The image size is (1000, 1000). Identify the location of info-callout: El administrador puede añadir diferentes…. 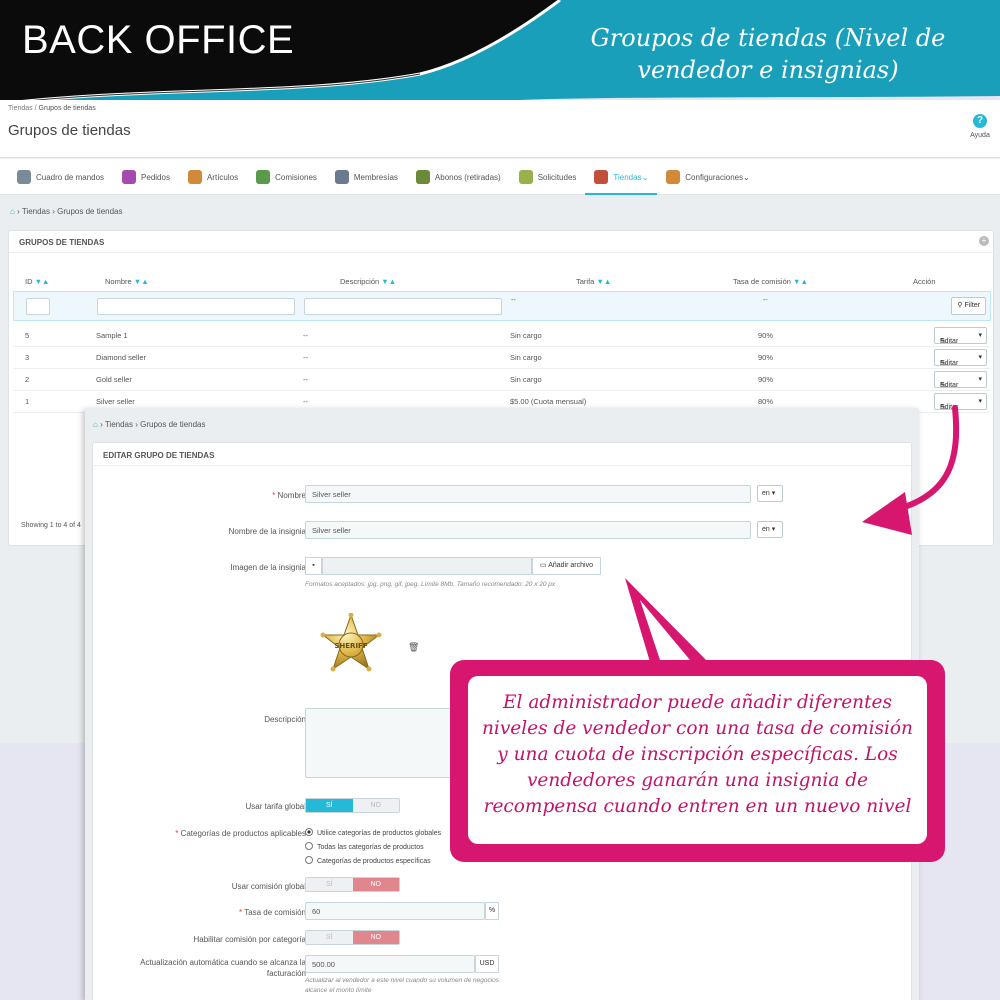
(697, 761).